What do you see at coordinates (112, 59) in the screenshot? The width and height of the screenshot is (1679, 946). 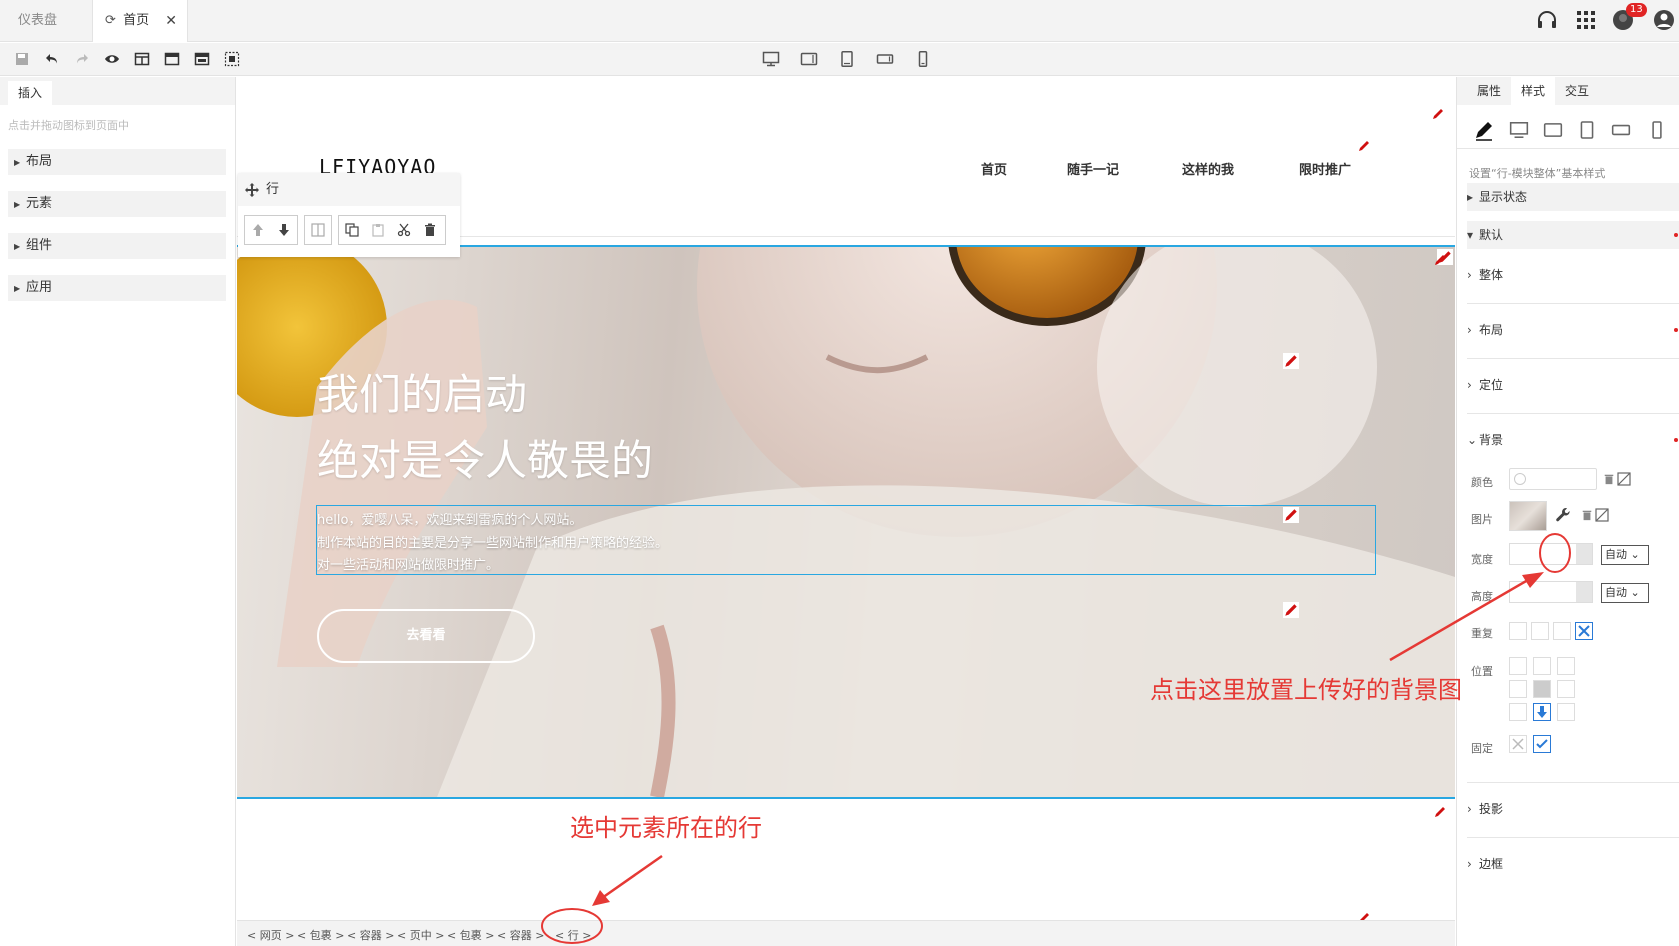 I see `preview-eye-icon` at bounding box center [112, 59].